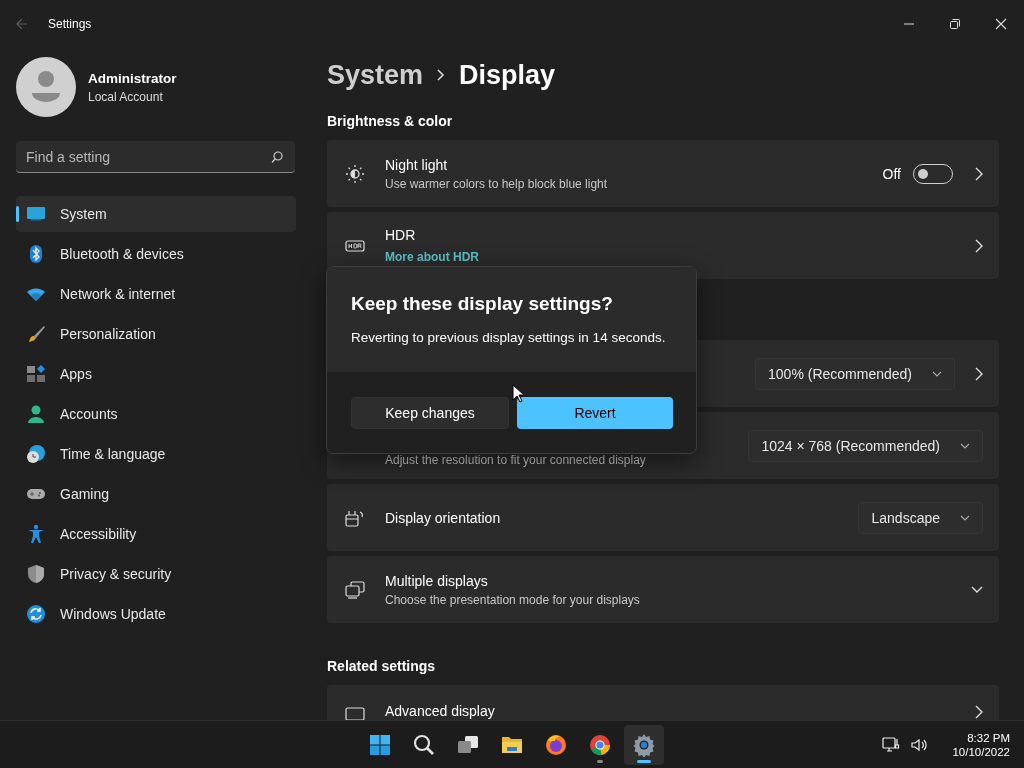 This screenshot has height=768, width=1024. Describe the element at coordinates (443, 517) in the screenshot. I see `setting-title: Display orientation` at that location.